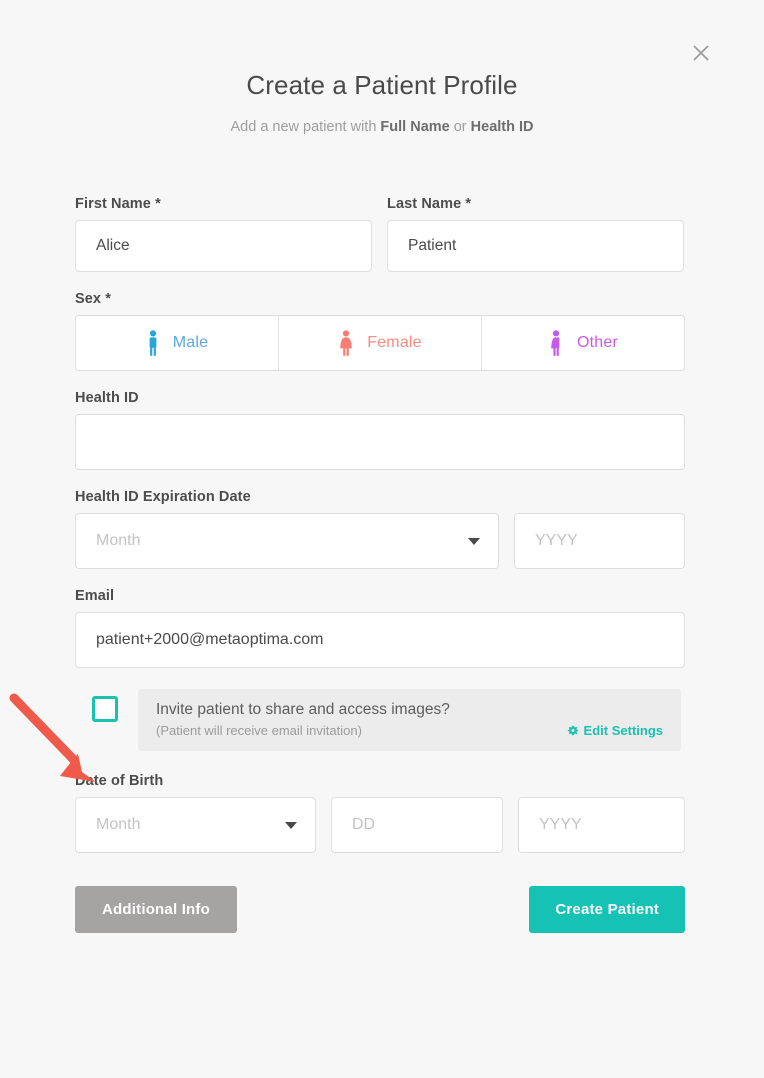 The width and height of the screenshot is (764, 1078). I want to click on sex-option-female: Female, so click(379, 343).